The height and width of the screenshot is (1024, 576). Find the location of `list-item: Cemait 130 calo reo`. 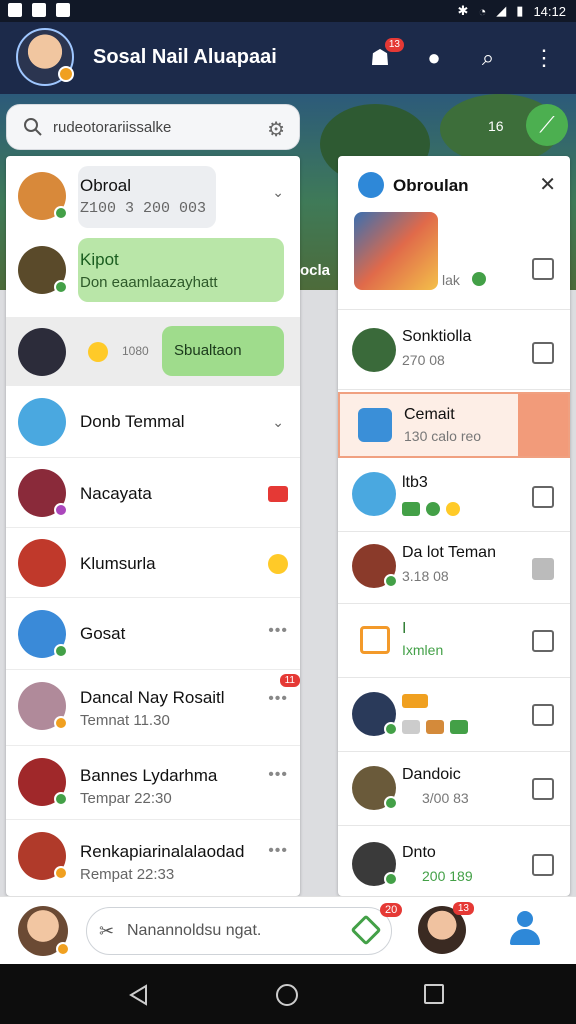

list-item: Cemait 130 calo reo is located at coordinates (454, 425).